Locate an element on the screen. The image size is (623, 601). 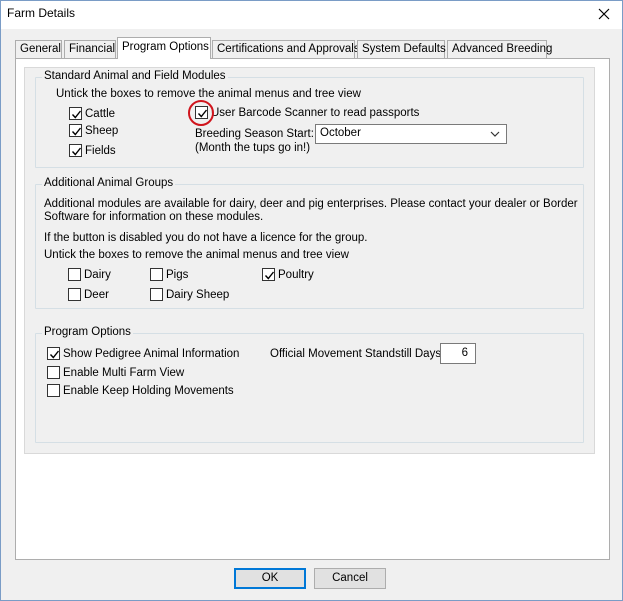
show-pedigree-checkbox: Show Pedigree Animal Information is located at coordinates (143, 353).